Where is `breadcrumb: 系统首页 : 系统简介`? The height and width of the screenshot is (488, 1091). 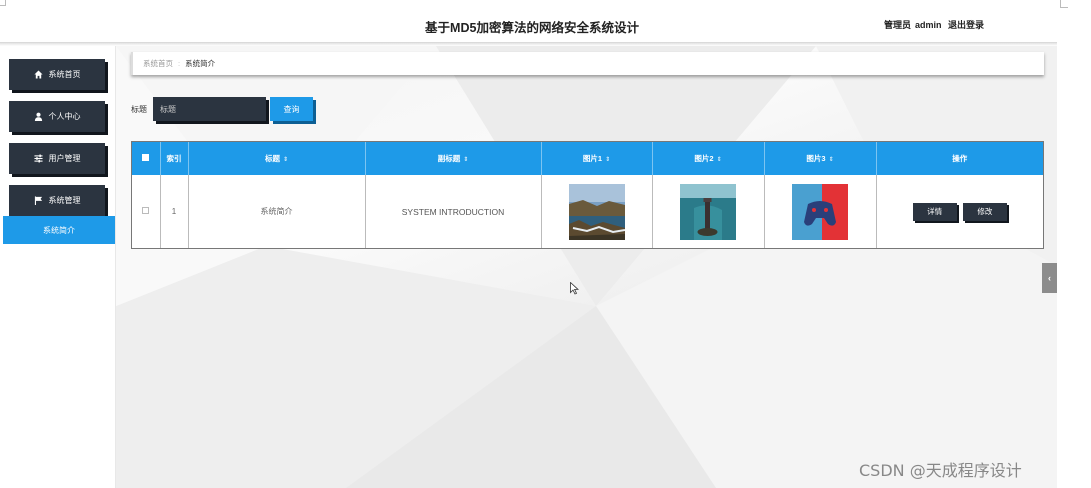
breadcrumb: 系统首页 : 系统简介 is located at coordinates (587, 63).